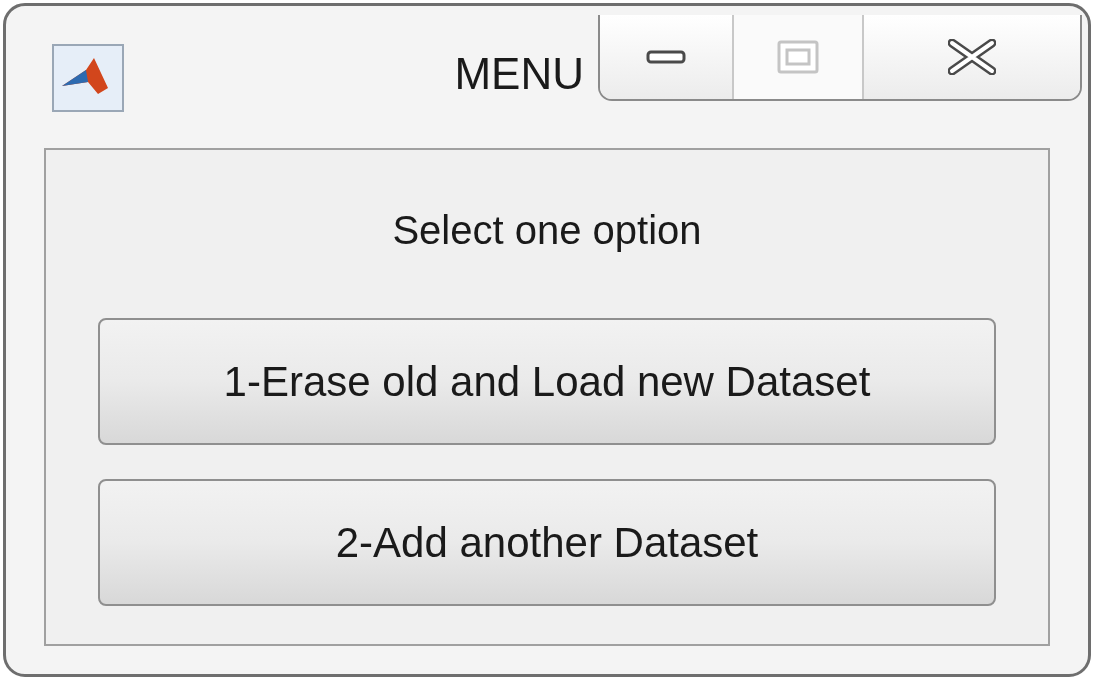 The image size is (1094, 680). What do you see at coordinates (666, 57) in the screenshot?
I see `minimize-button` at bounding box center [666, 57].